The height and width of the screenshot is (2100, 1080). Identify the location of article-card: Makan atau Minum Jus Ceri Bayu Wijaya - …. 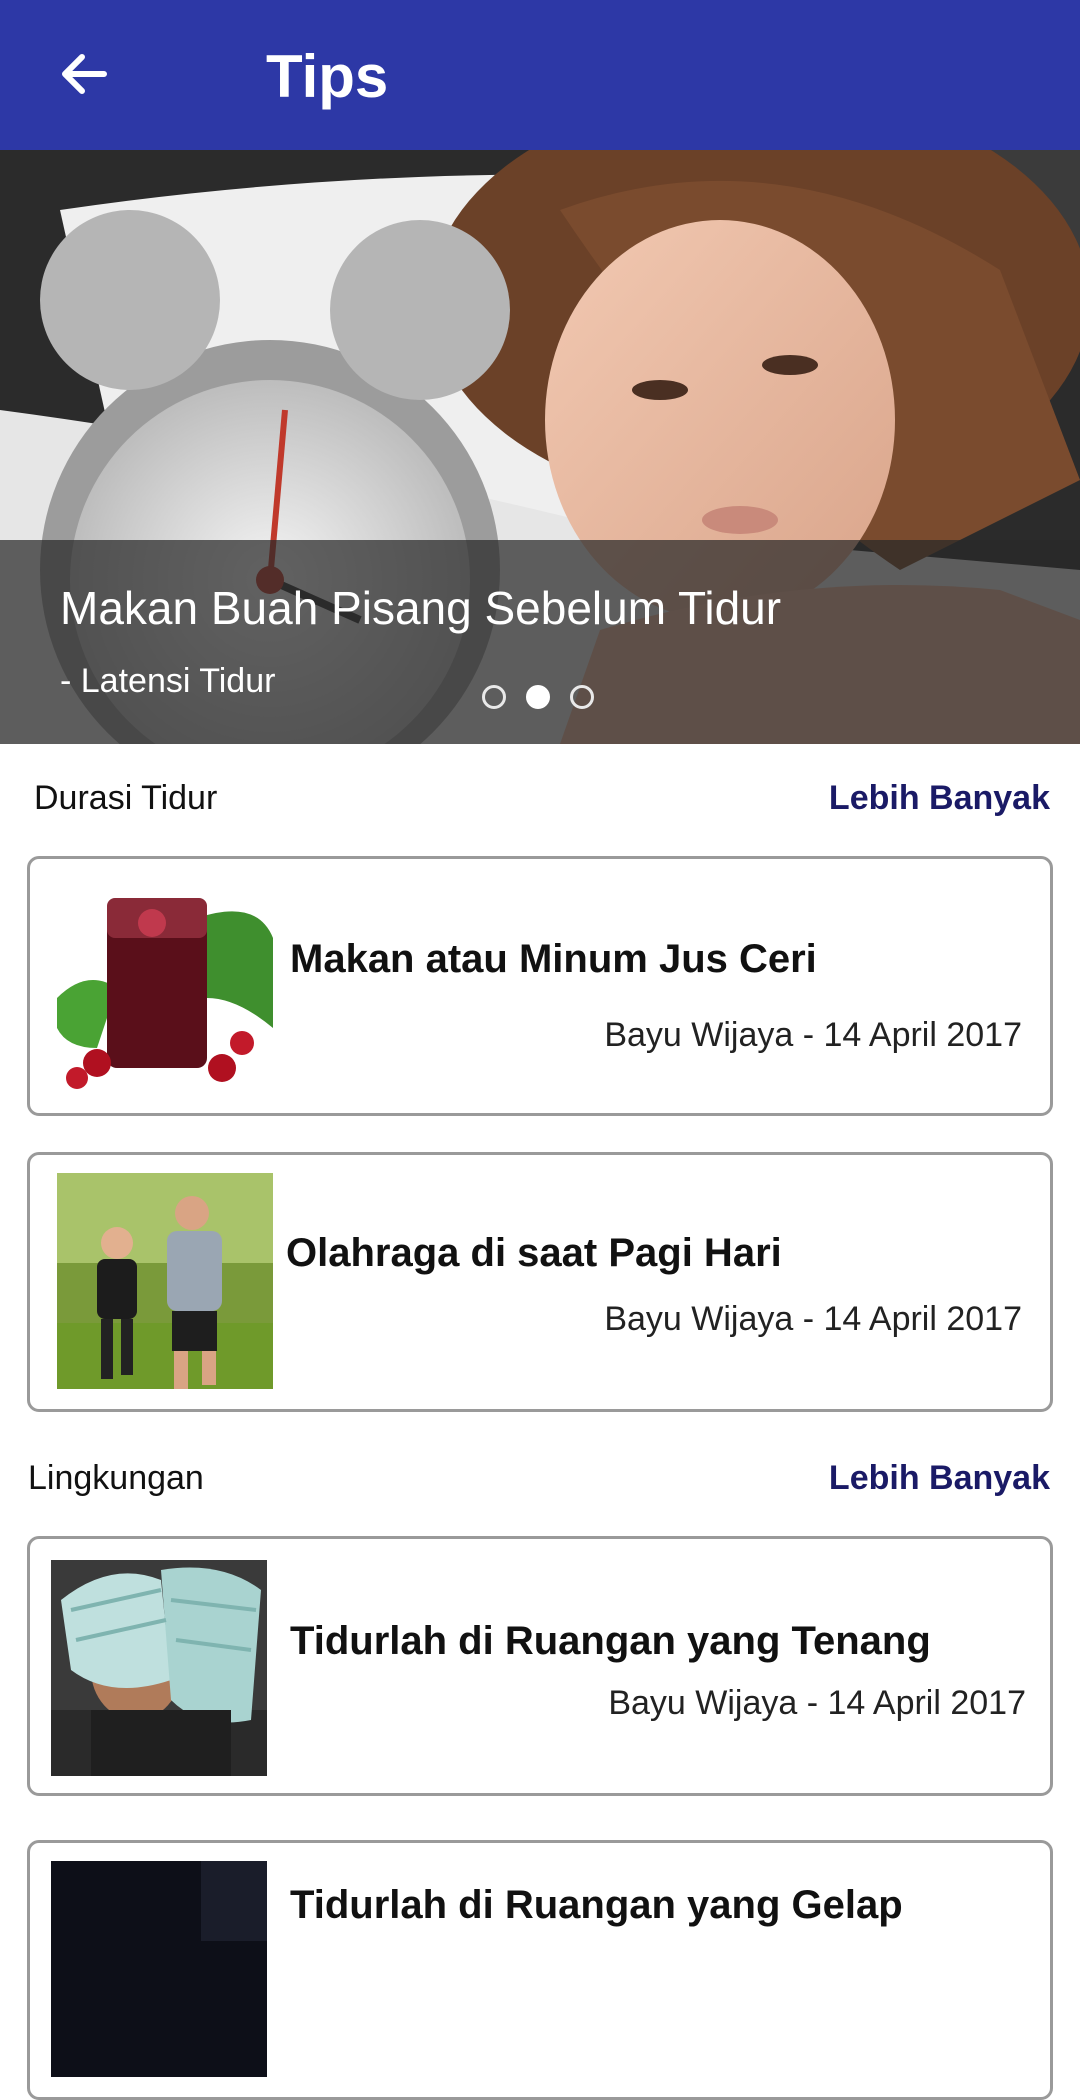
(540, 986).